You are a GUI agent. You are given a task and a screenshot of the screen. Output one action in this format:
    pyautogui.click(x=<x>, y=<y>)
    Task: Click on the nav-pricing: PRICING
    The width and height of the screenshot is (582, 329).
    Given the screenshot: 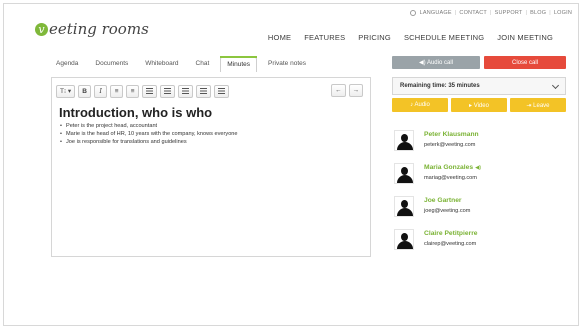 What is the action you would take?
    pyautogui.click(x=374, y=37)
    